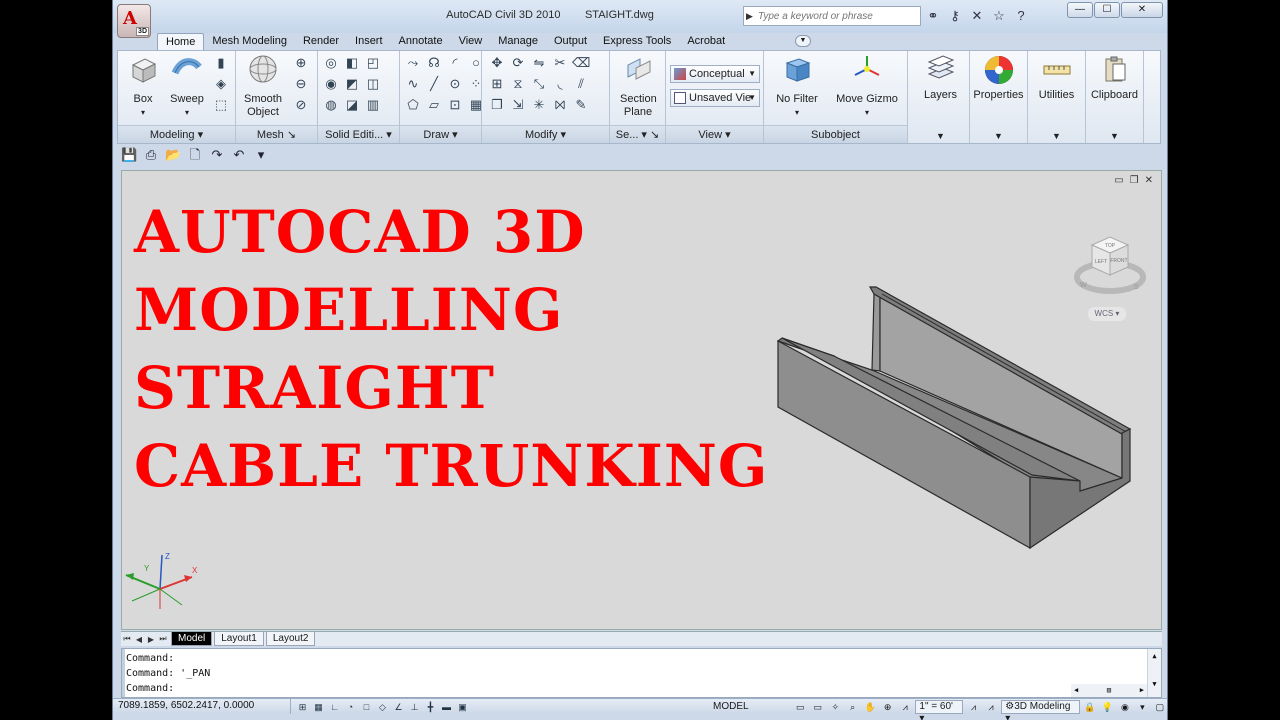  I want to click on command-line: Command: Command: '_PAN Command: ▲ ▼ ◀ ▥ ▶, so click(641, 673).